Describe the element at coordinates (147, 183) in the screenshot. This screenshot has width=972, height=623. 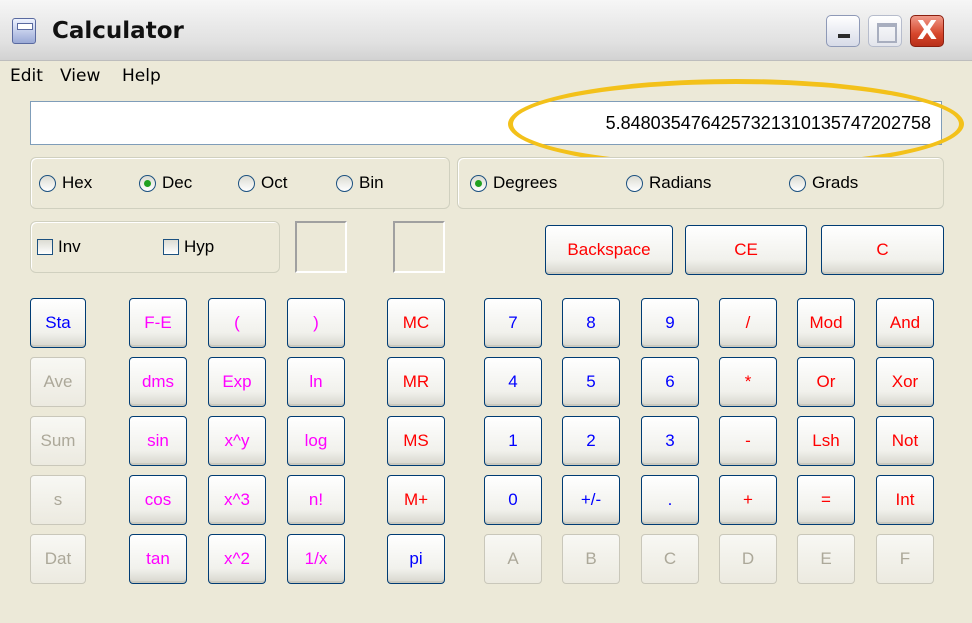
I see `radio-dec-dot` at that location.